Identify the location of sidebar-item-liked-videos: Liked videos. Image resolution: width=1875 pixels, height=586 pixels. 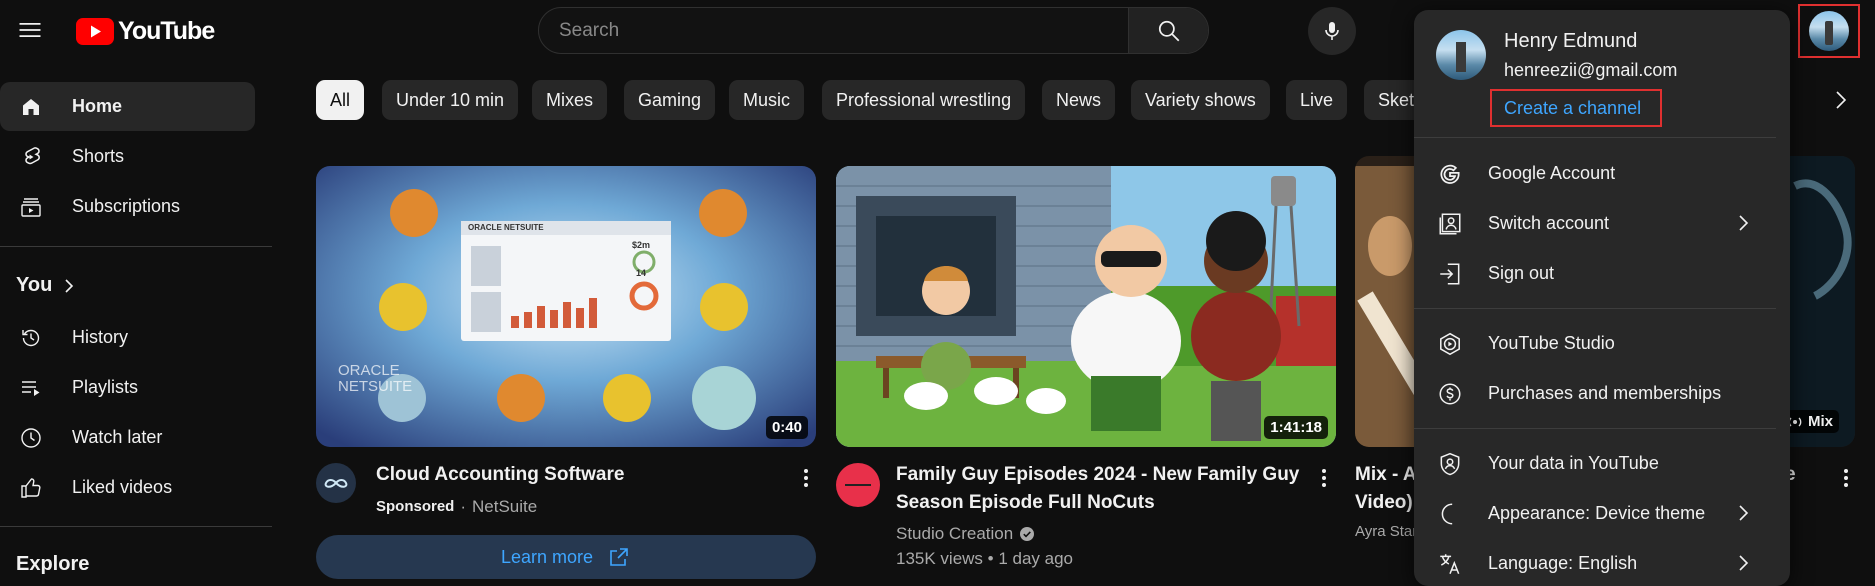
(127, 487).